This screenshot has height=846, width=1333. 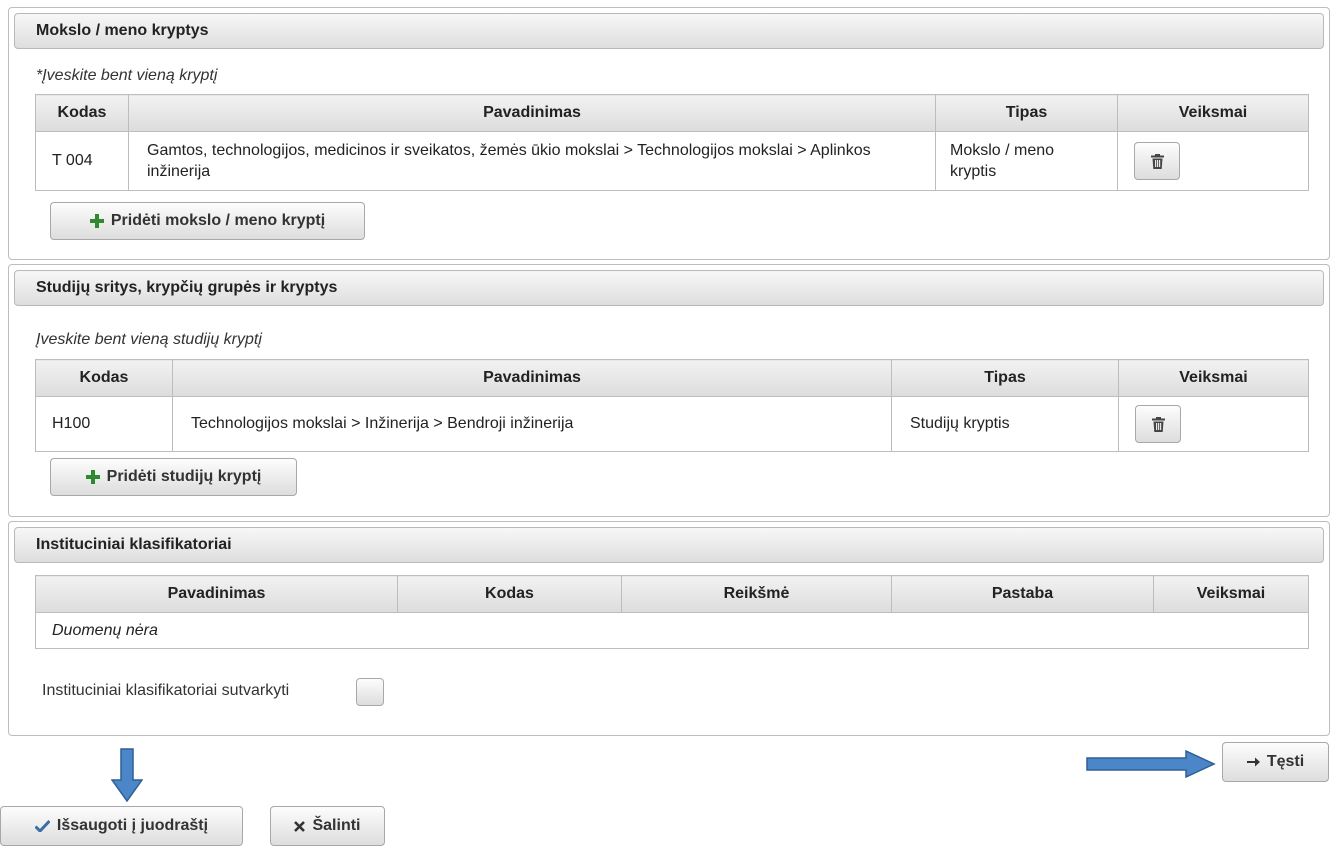 I want to click on delete-draft-button: Šalinti, so click(x=327, y=826).